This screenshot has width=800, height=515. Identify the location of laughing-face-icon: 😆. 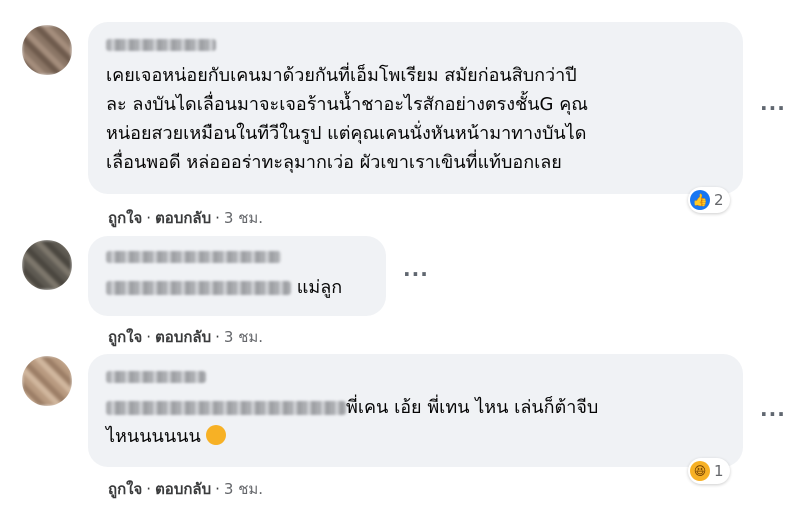
(700, 471).